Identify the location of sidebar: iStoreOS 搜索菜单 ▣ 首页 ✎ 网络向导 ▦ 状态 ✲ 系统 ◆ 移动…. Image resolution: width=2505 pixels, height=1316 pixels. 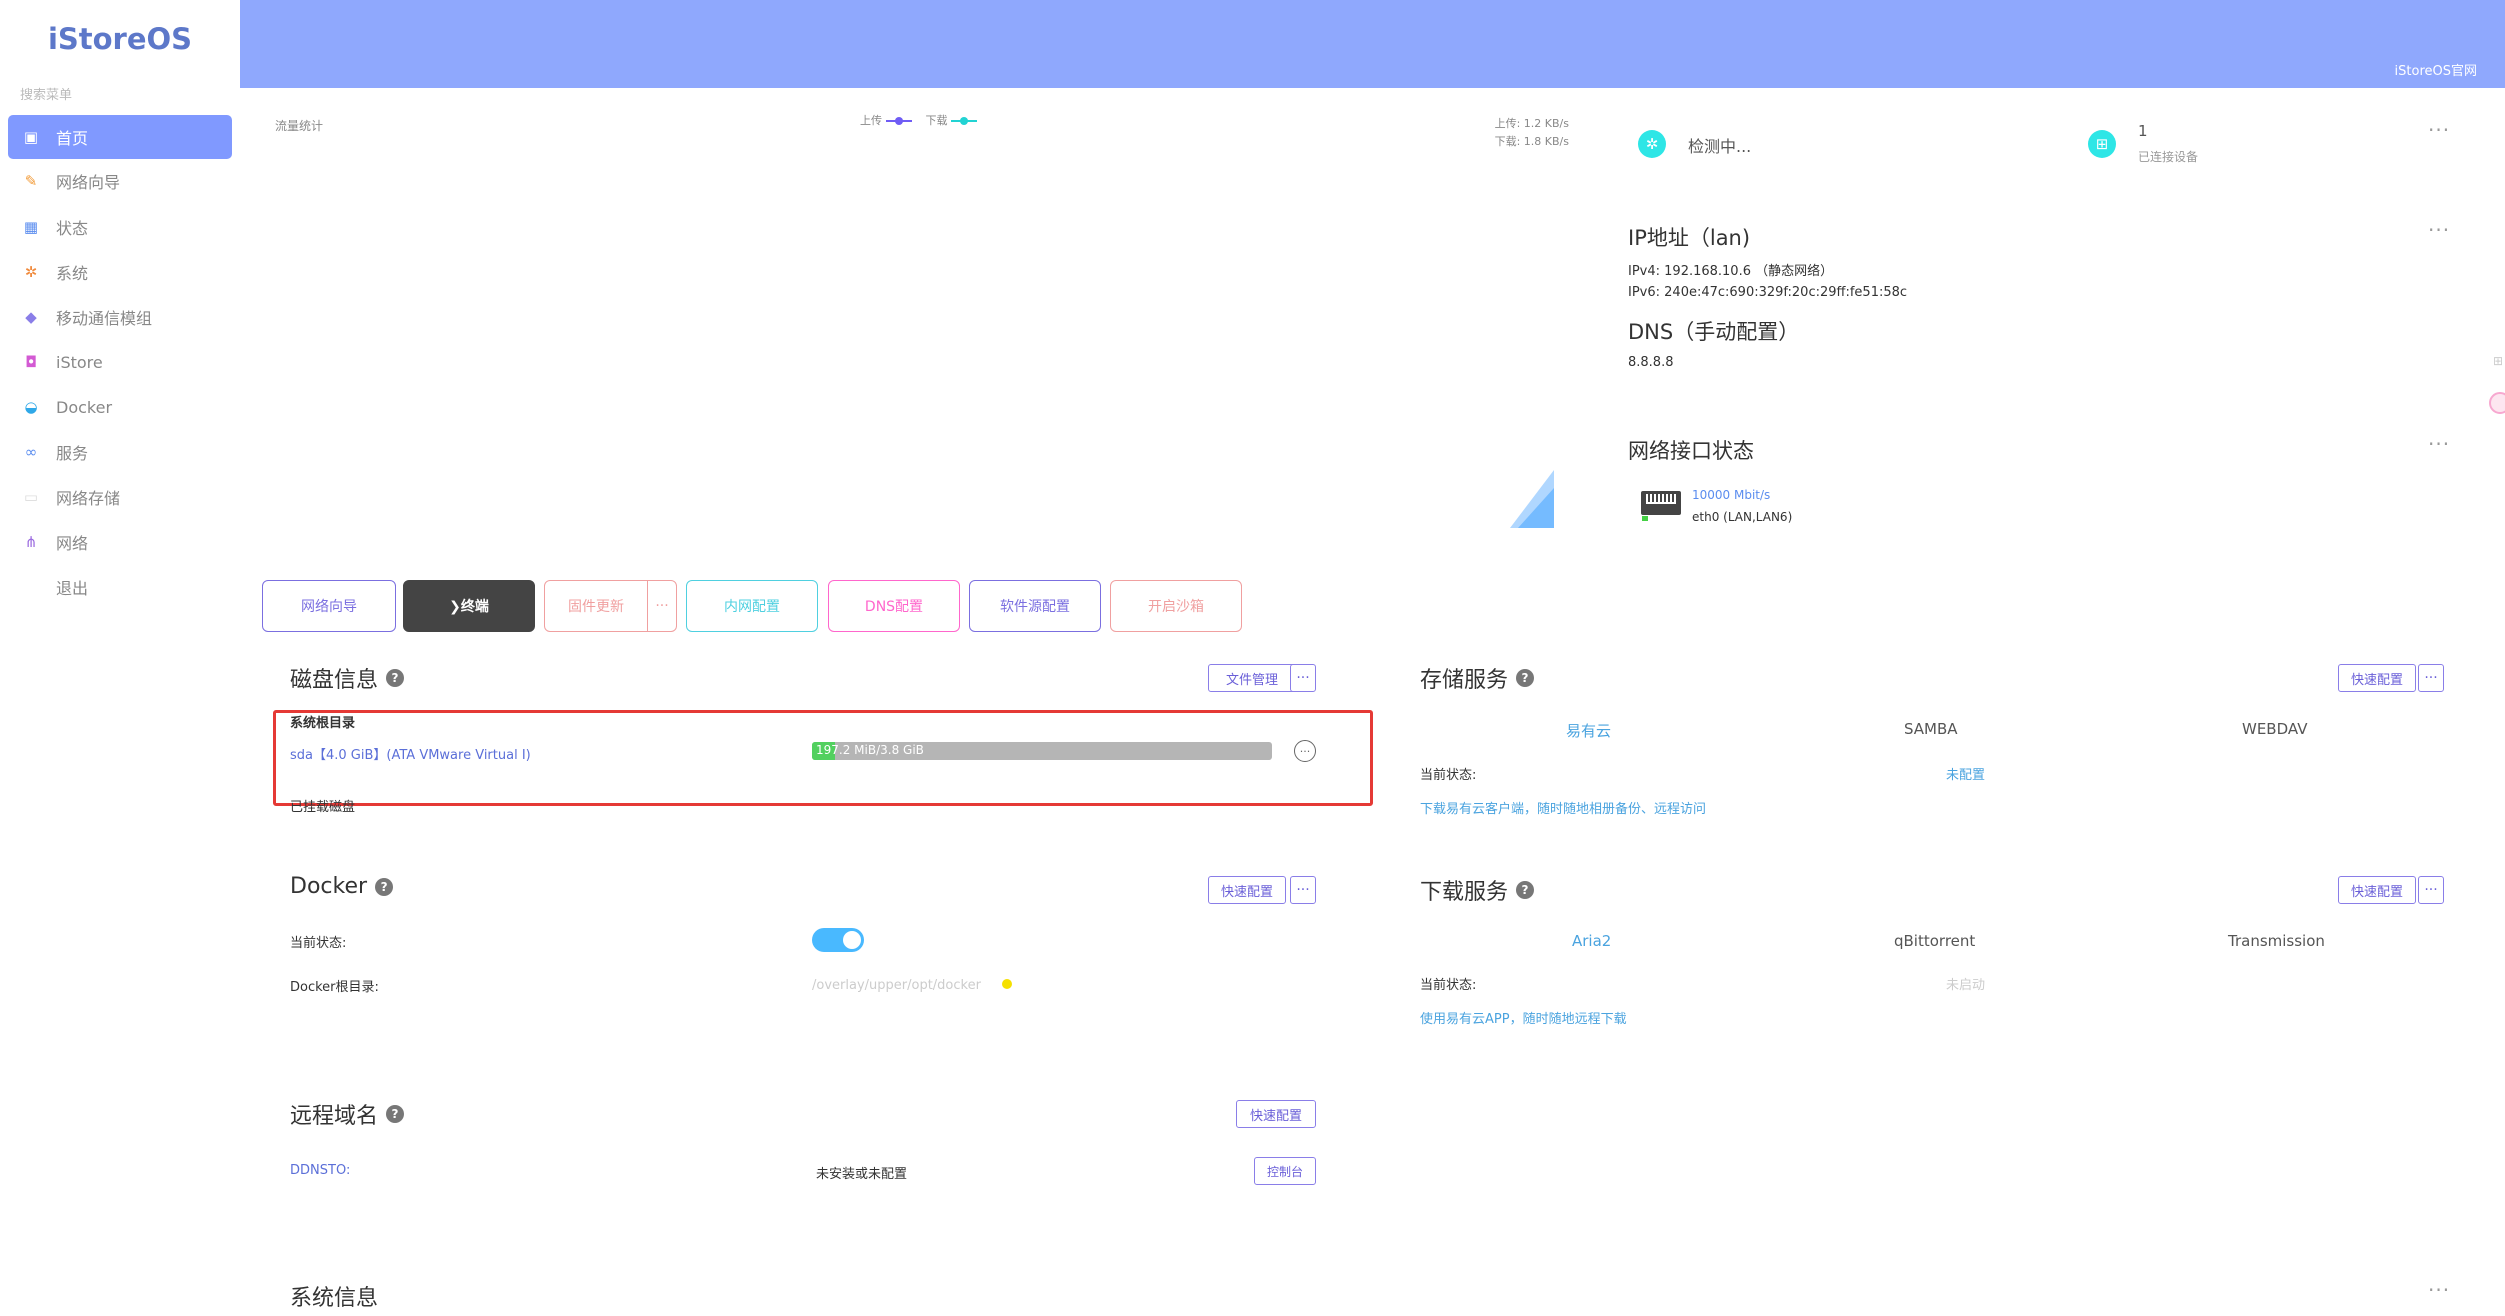
(120, 658).